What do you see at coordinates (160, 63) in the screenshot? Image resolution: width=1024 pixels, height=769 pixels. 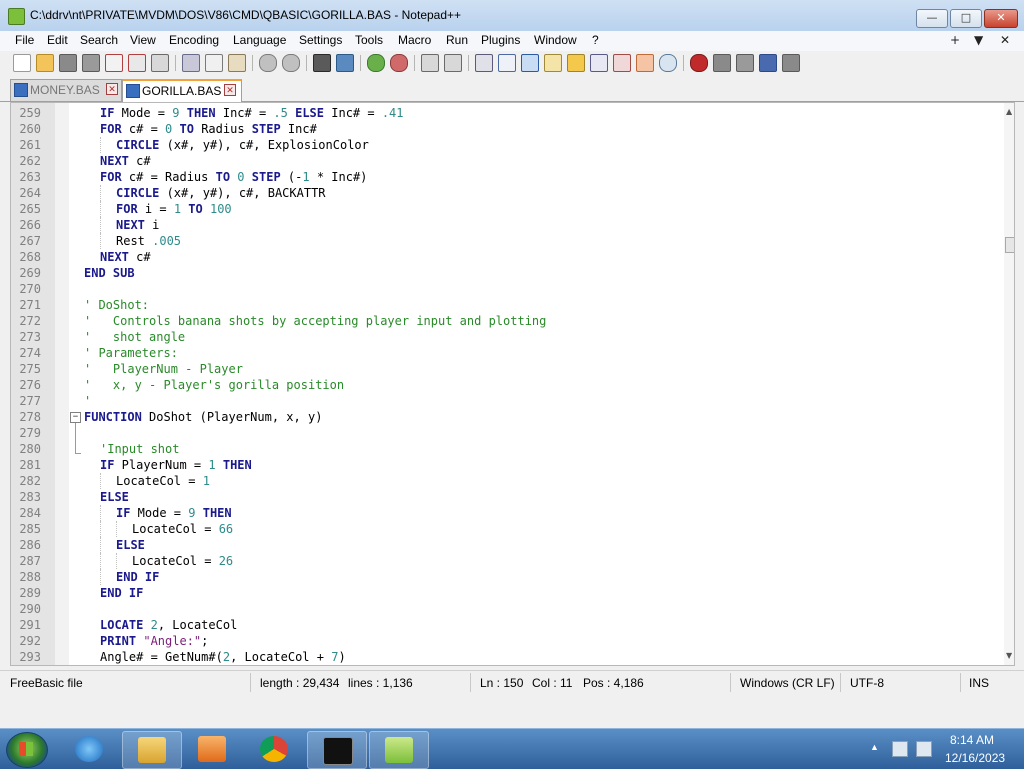 I see `print-icon` at bounding box center [160, 63].